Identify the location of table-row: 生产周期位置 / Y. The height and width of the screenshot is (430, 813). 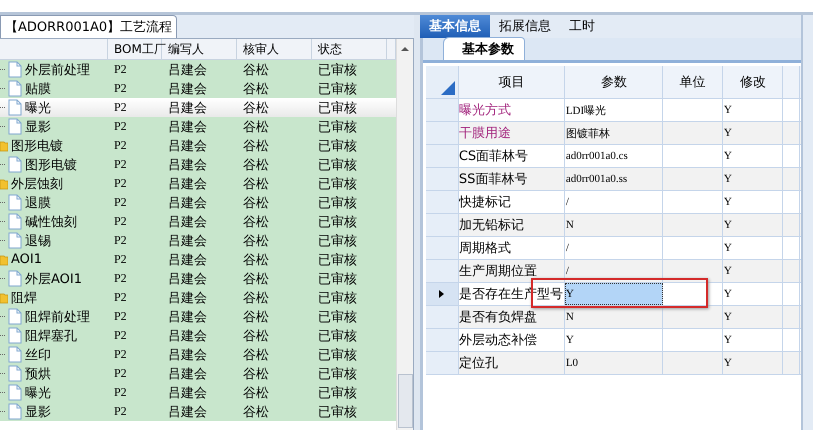
(613, 271).